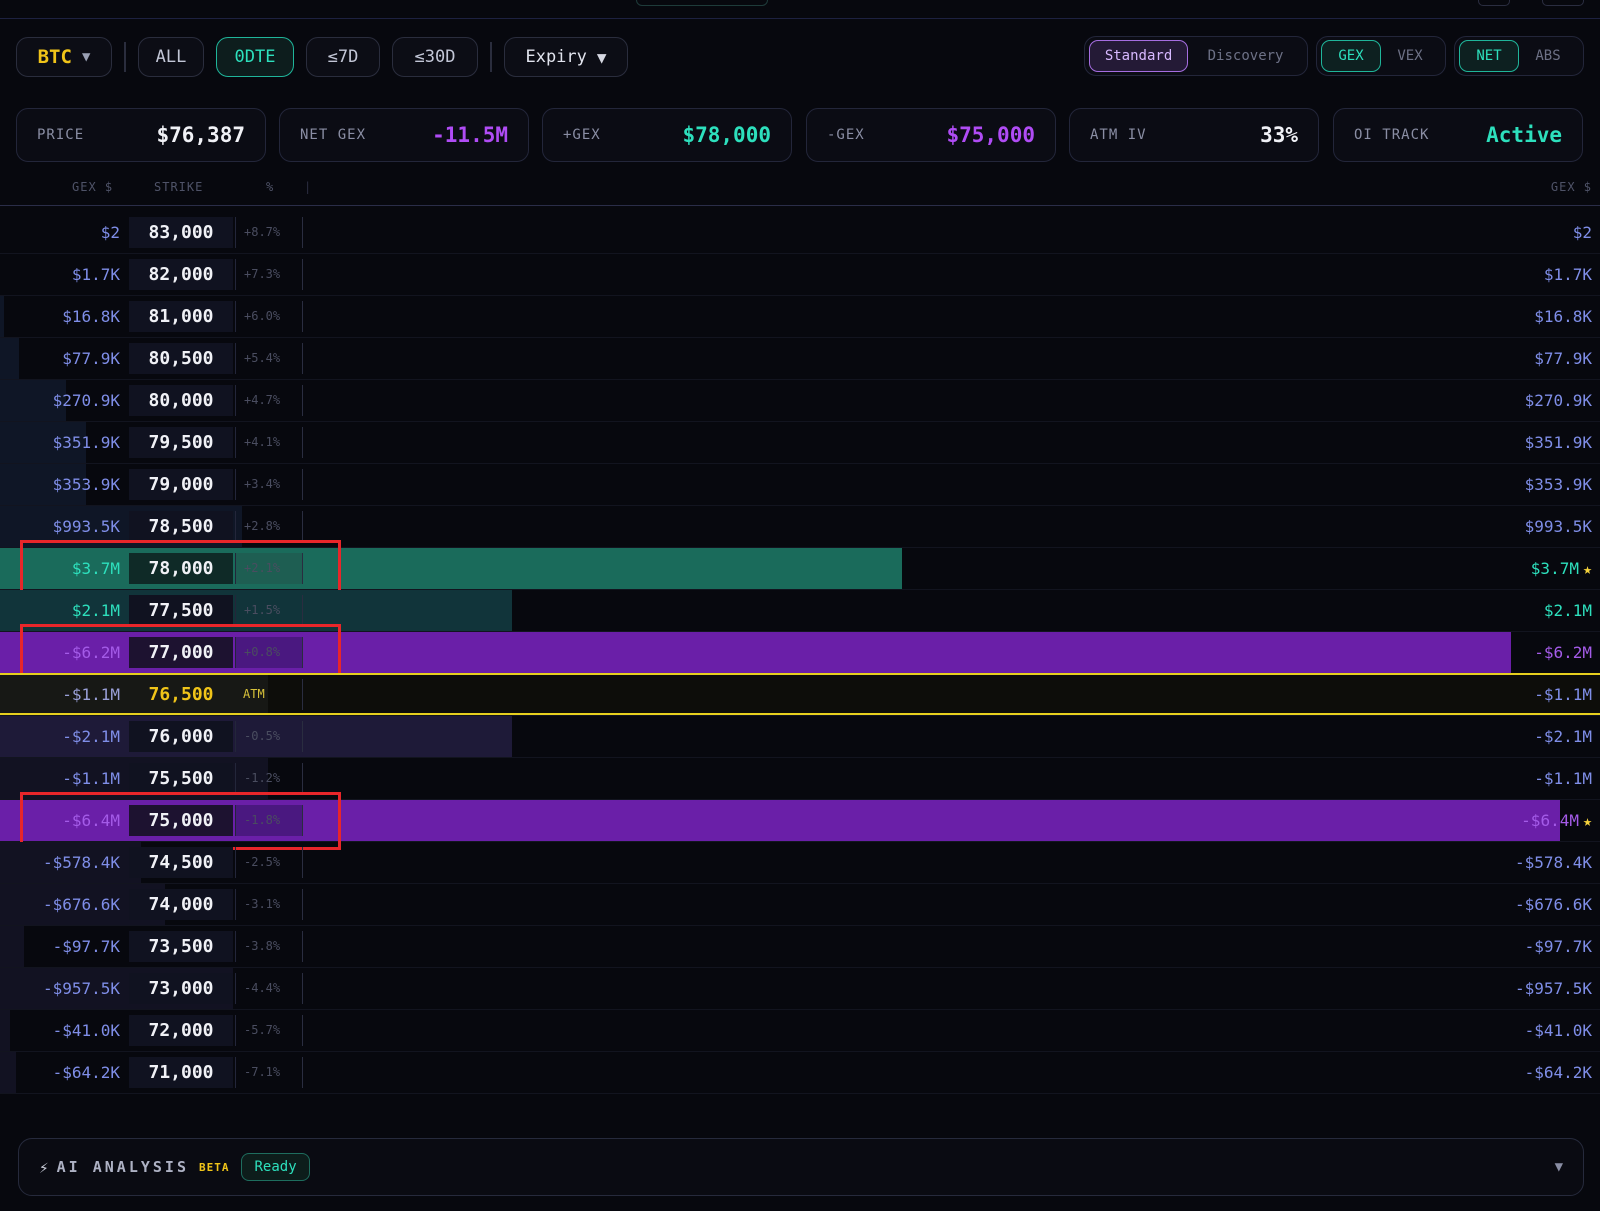 The height and width of the screenshot is (1211, 1600). What do you see at coordinates (1245, 56) in the screenshot?
I see `mode-discovery: Discovery` at bounding box center [1245, 56].